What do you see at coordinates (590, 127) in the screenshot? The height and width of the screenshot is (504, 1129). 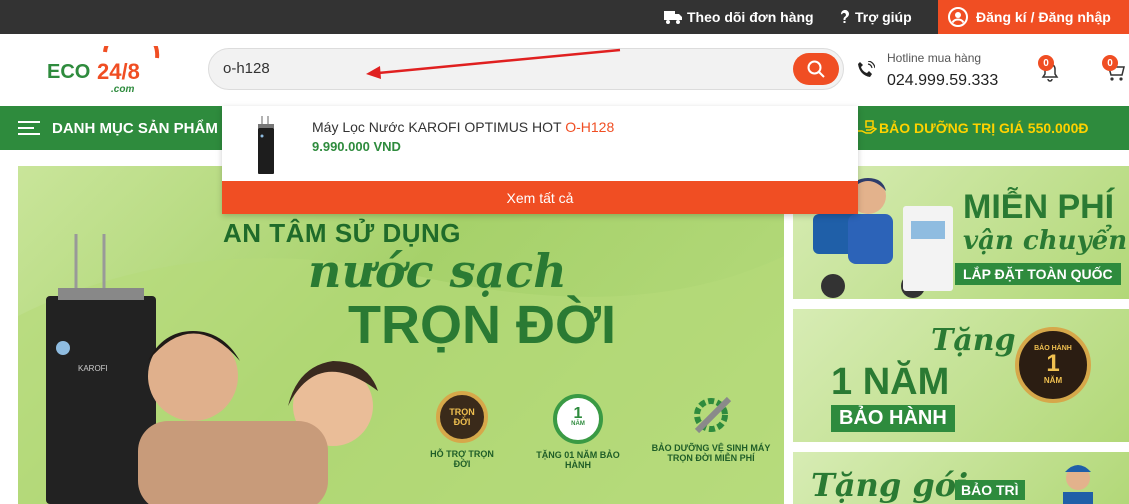 I see `suggestion-name-highlight: O-H128` at bounding box center [590, 127].